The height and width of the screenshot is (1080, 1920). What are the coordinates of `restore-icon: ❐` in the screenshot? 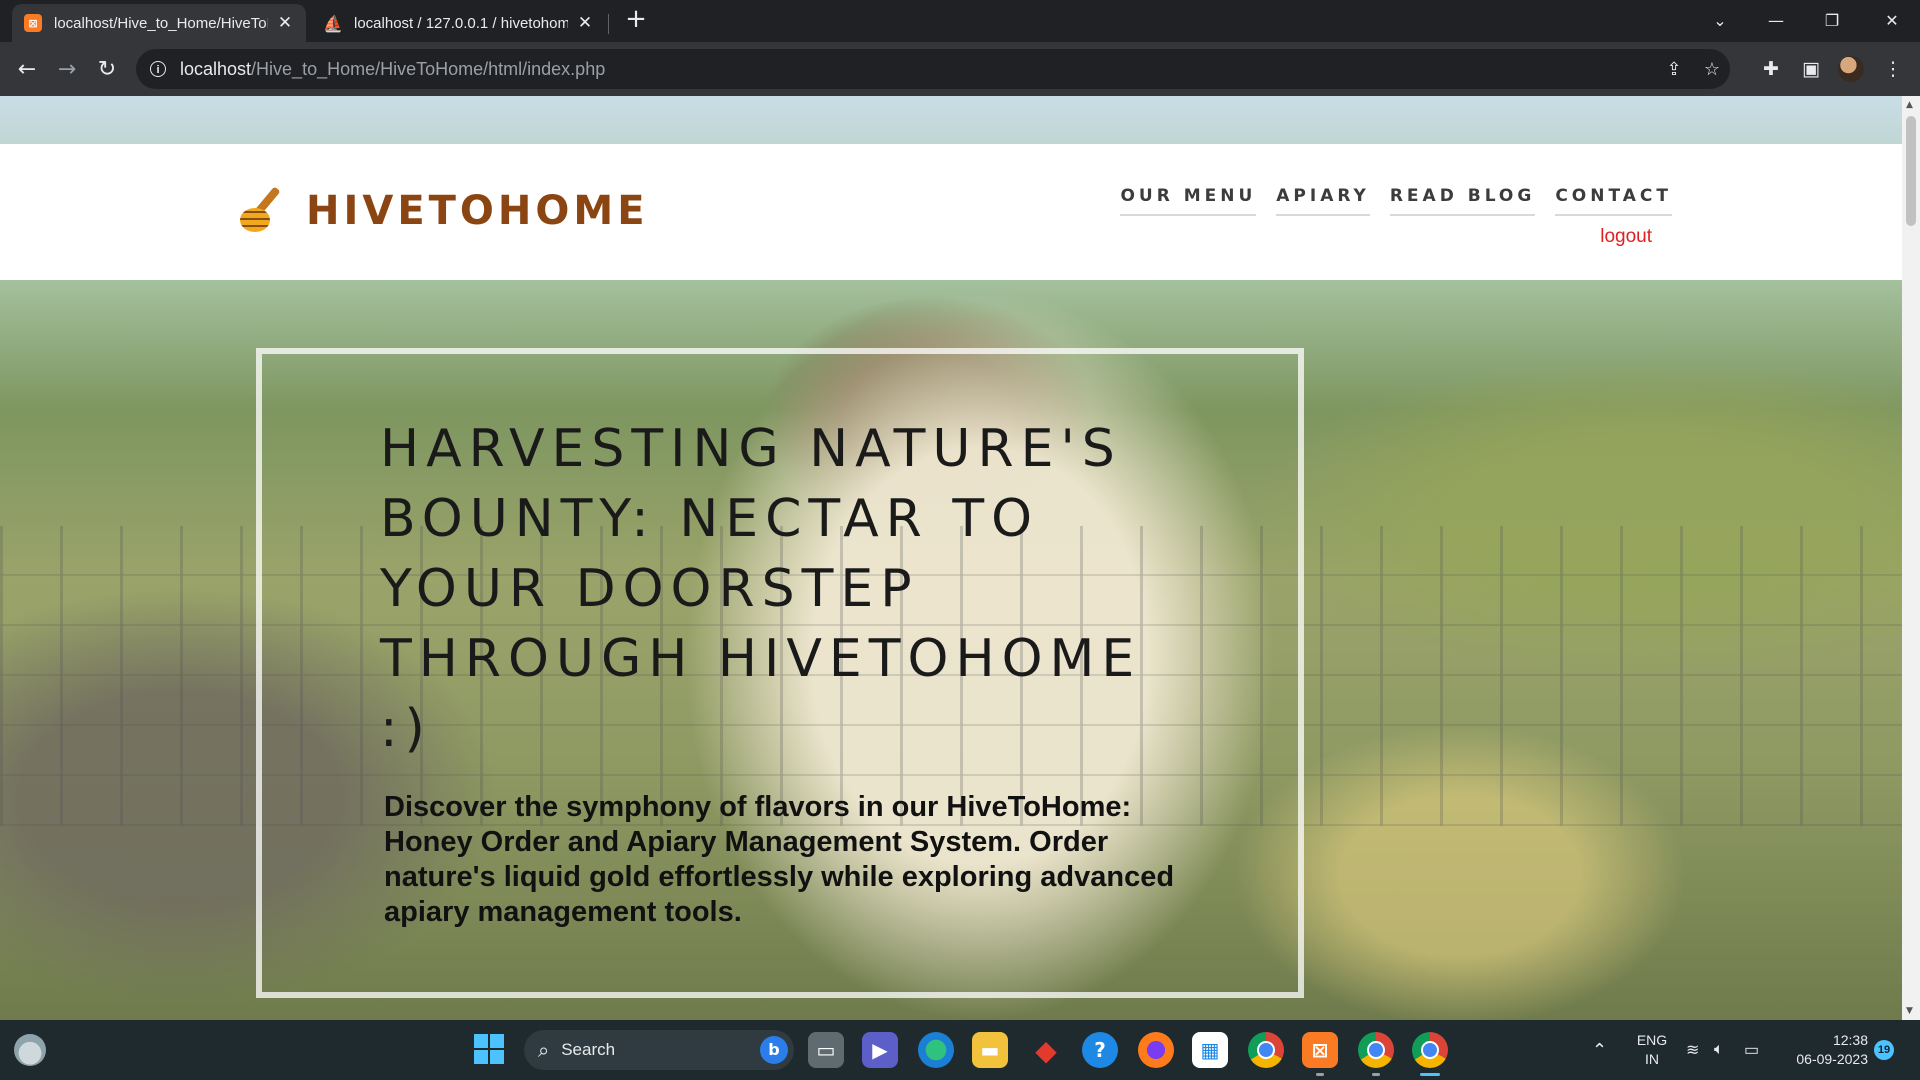 It's located at (1832, 20).